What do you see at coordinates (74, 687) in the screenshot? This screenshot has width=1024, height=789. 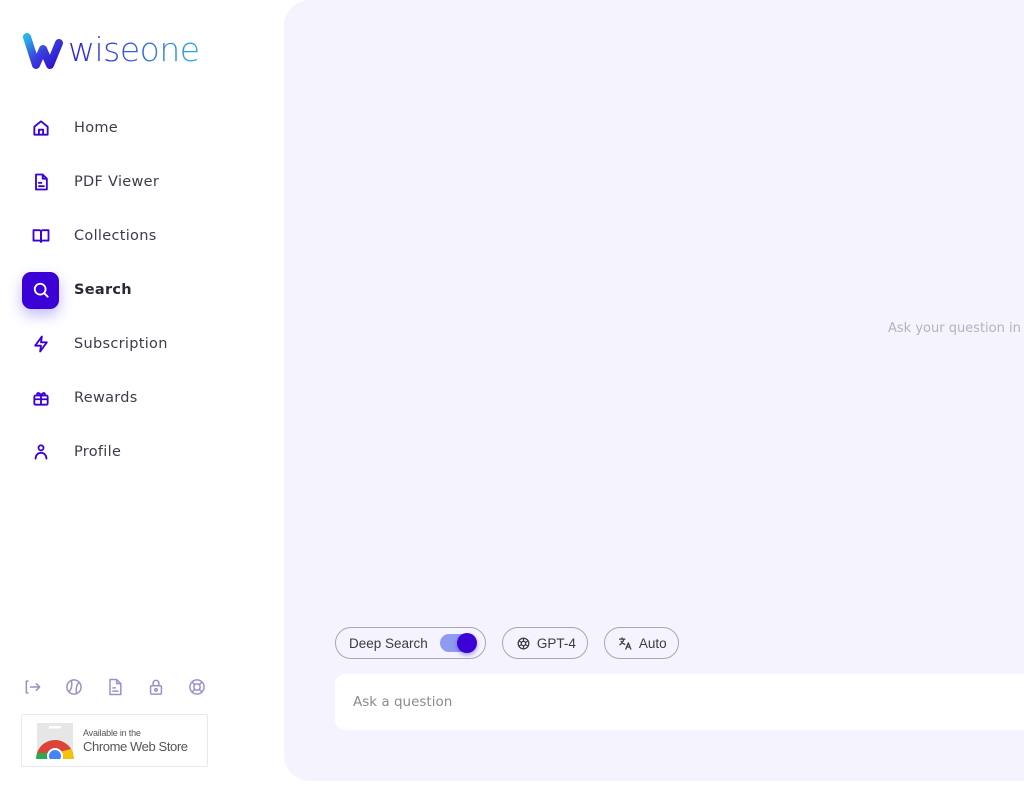 I see `globe-icon` at bounding box center [74, 687].